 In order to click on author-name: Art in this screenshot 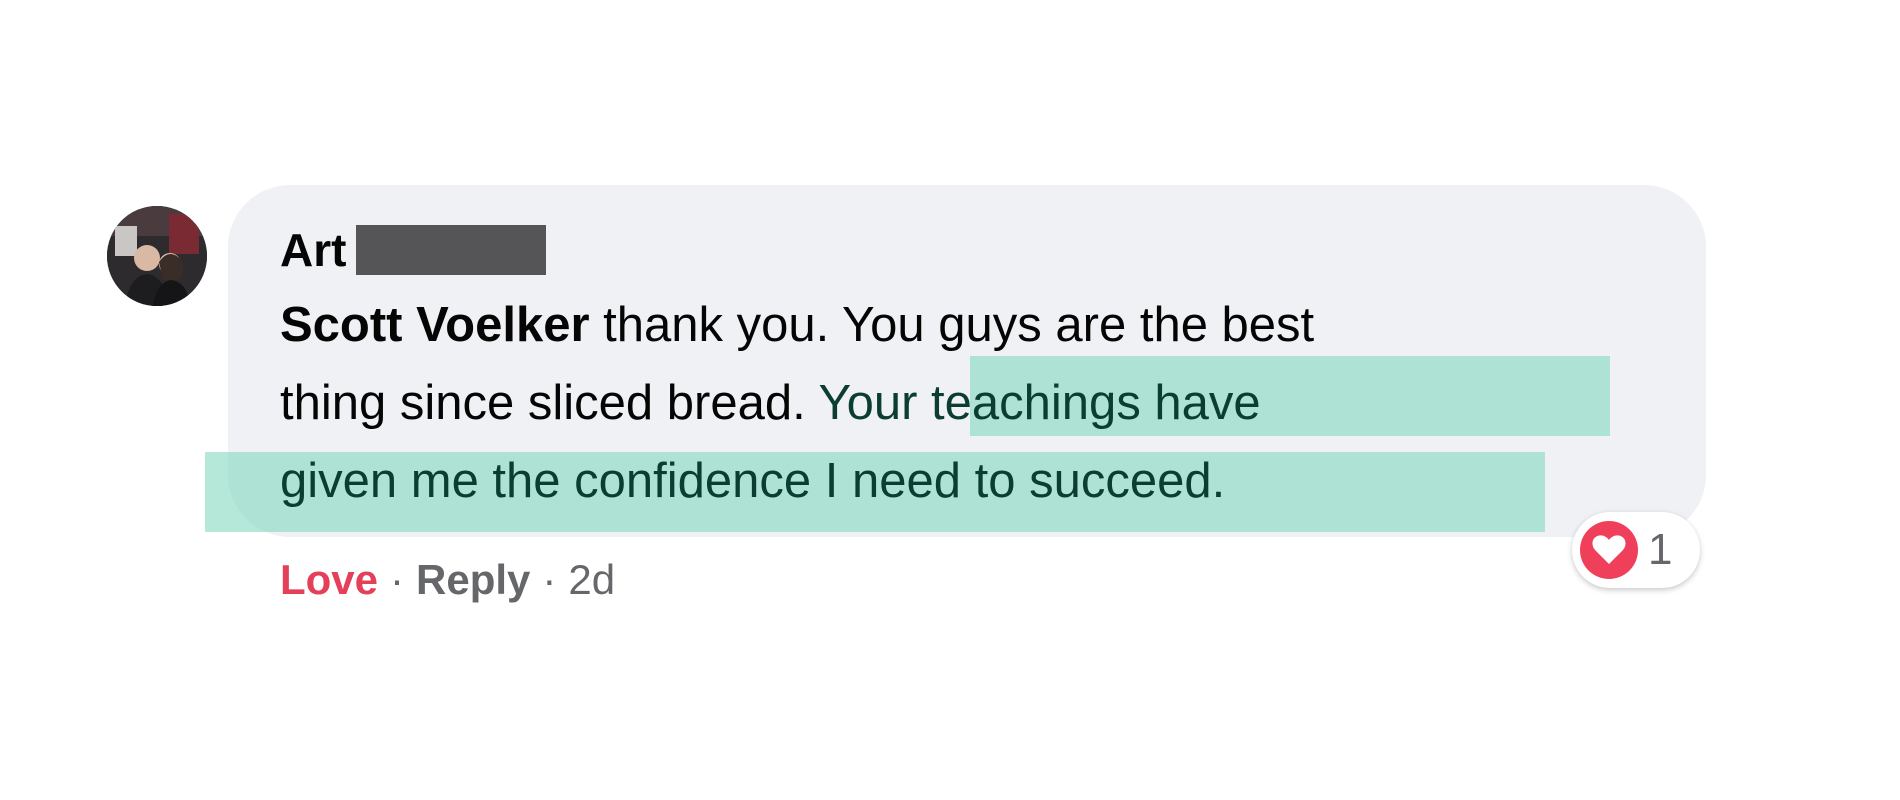, I will do `click(313, 250)`.